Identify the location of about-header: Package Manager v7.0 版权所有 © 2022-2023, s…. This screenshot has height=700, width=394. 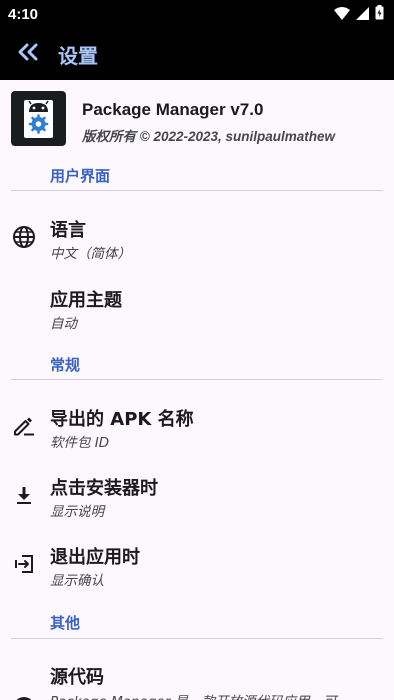
(197, 120).